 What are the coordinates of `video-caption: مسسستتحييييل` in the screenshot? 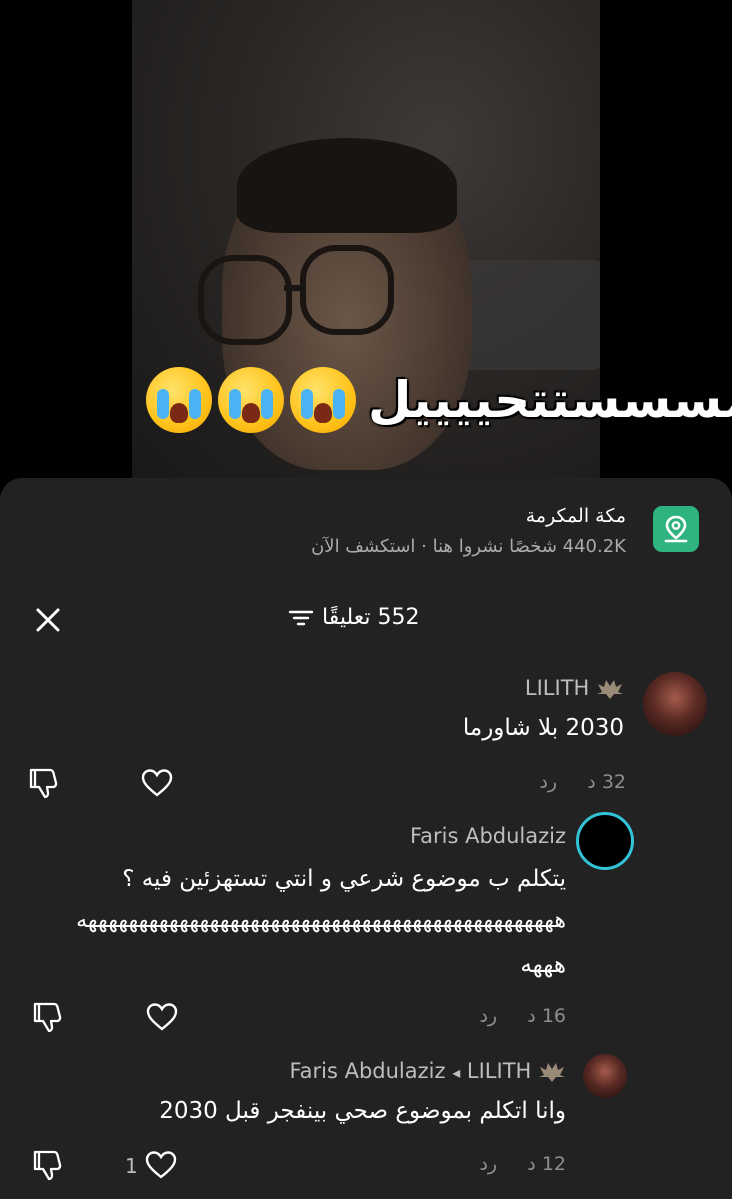 It's located at (439, 400).